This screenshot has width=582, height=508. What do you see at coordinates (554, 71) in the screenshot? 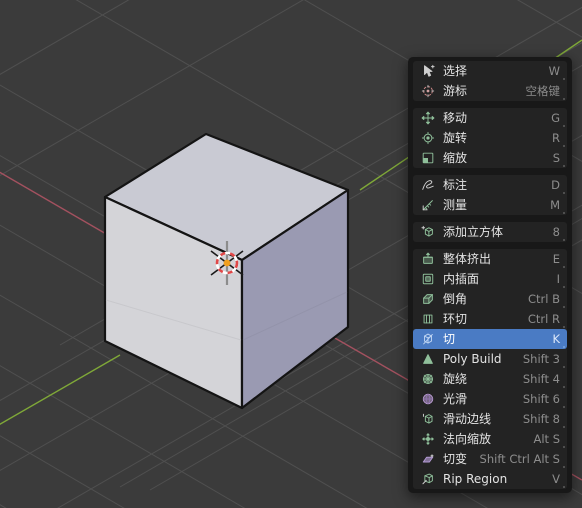
I see `menu-item-shortcut: W` at bounding box center [554, 71].